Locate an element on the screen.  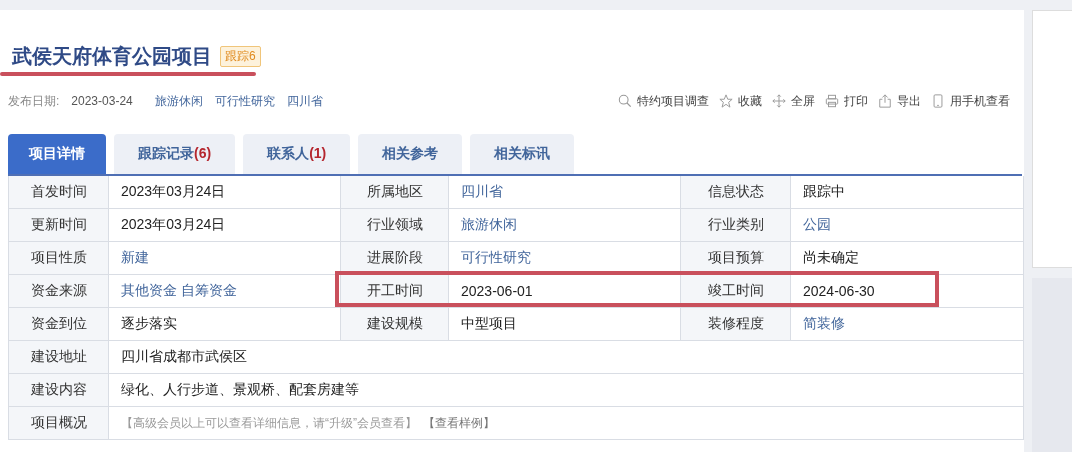
search-icon is located at coordinates (625, 101).